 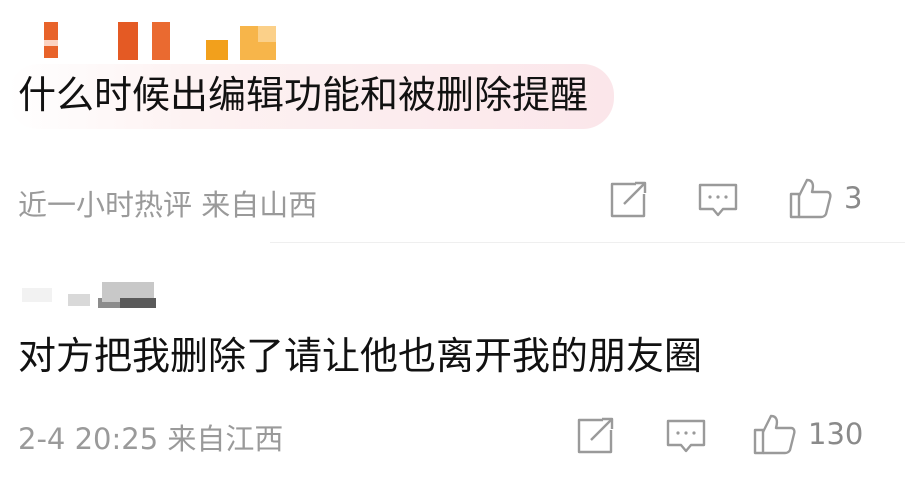 What do you see at coordinates (836, 434) in the screenshot?
I see `like-count: 130` at bounding box center [836, 434].